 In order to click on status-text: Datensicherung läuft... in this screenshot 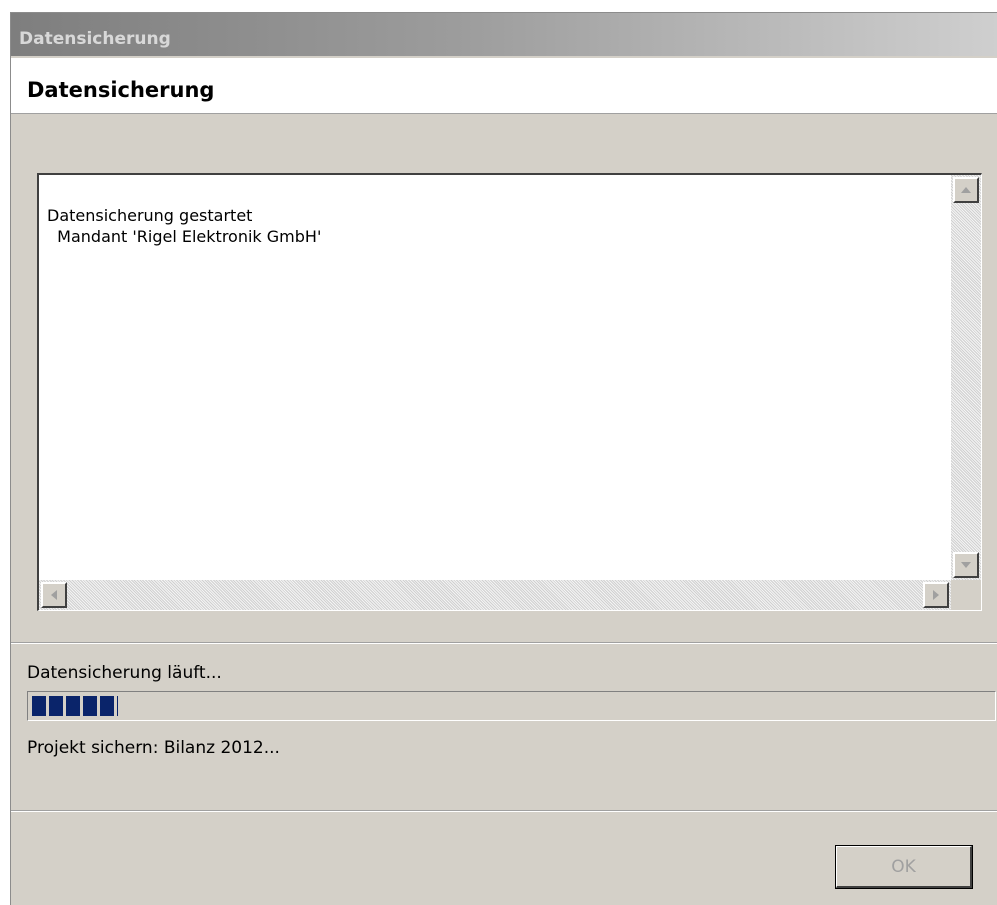, I will do `click(124, 673)`.